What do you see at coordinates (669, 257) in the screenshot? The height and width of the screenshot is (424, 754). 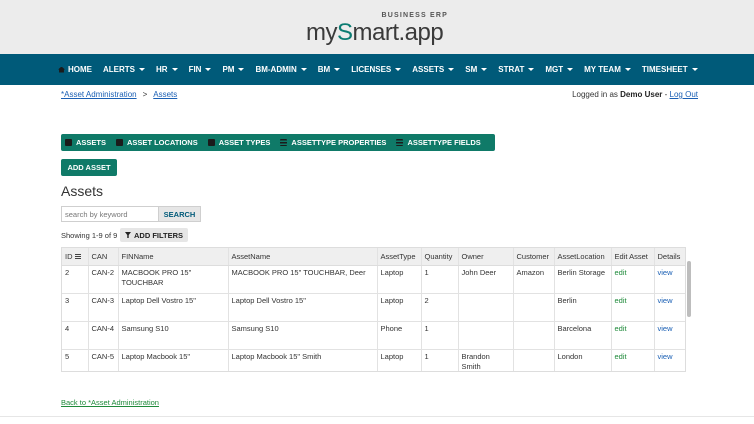 I see `column-header-details: Details` at bounding box center [669, 257].